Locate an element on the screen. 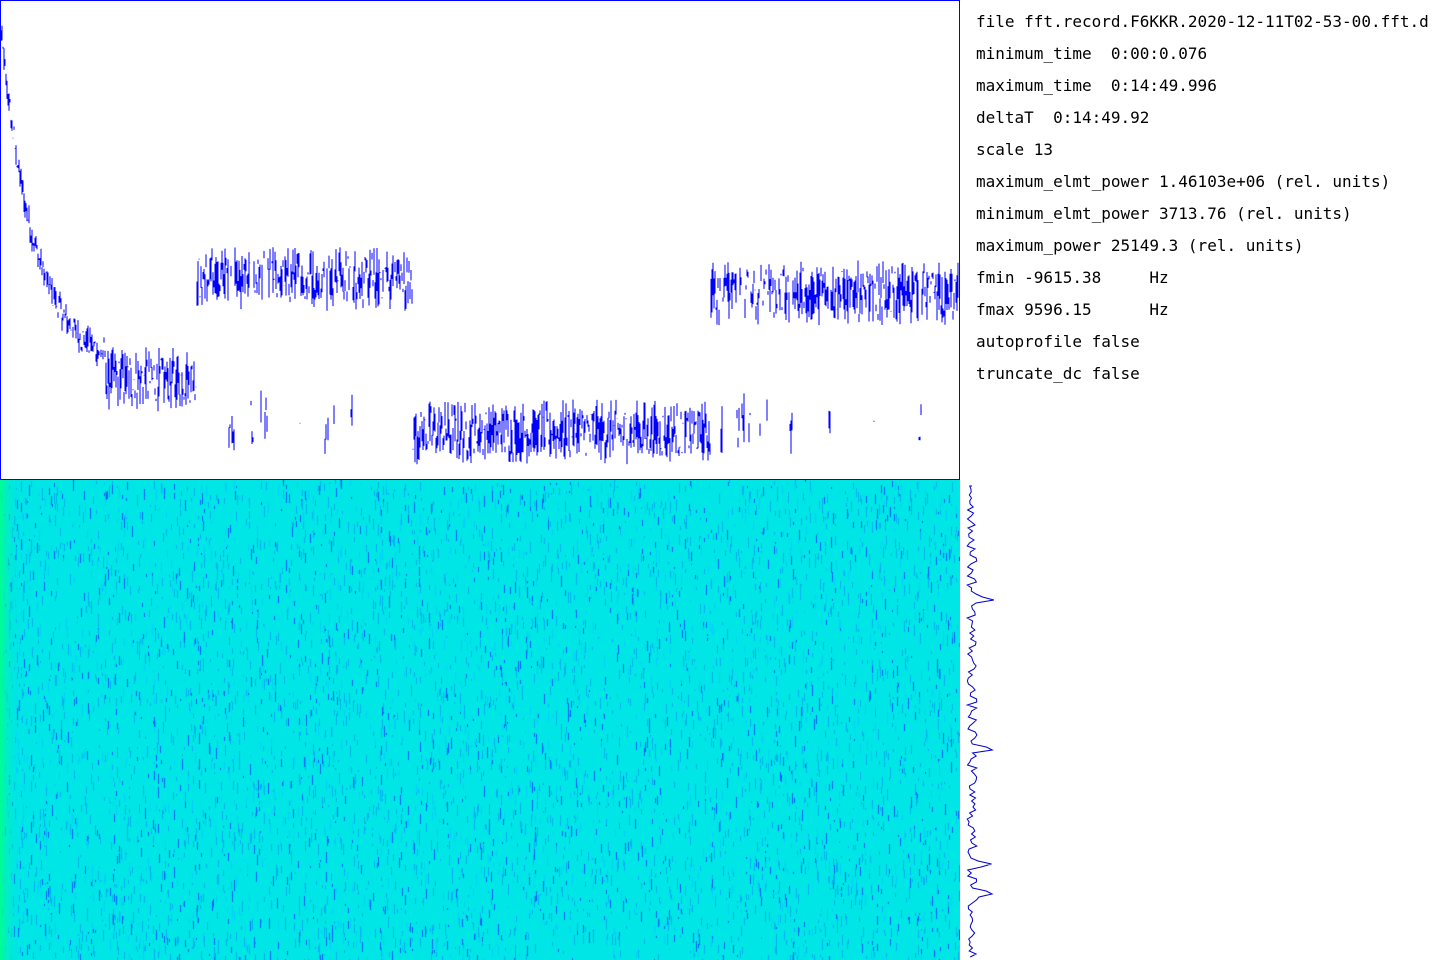 Image resolution: width=1440 pixels, height=960 pixels. info-autoprofile: autoprofile false is located at coordinates (1058, 341).